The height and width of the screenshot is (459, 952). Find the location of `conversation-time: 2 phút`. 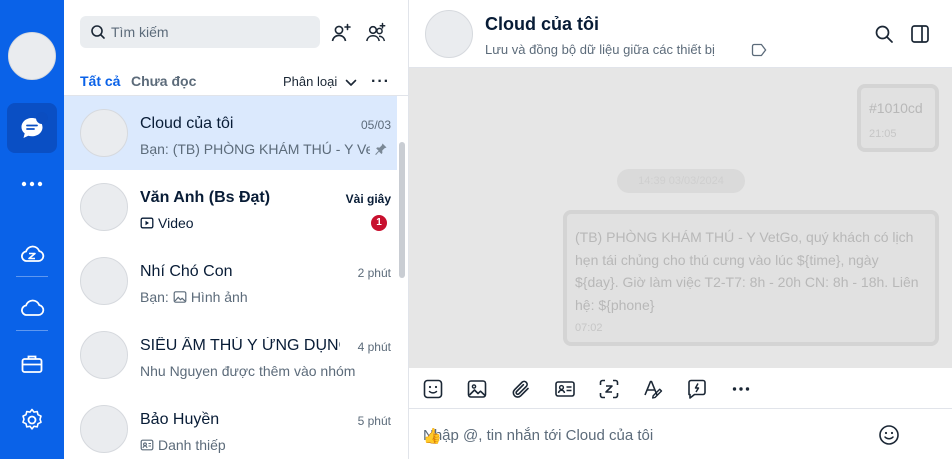

conversation-time: 2 phút is located at coordinates (374, 273).